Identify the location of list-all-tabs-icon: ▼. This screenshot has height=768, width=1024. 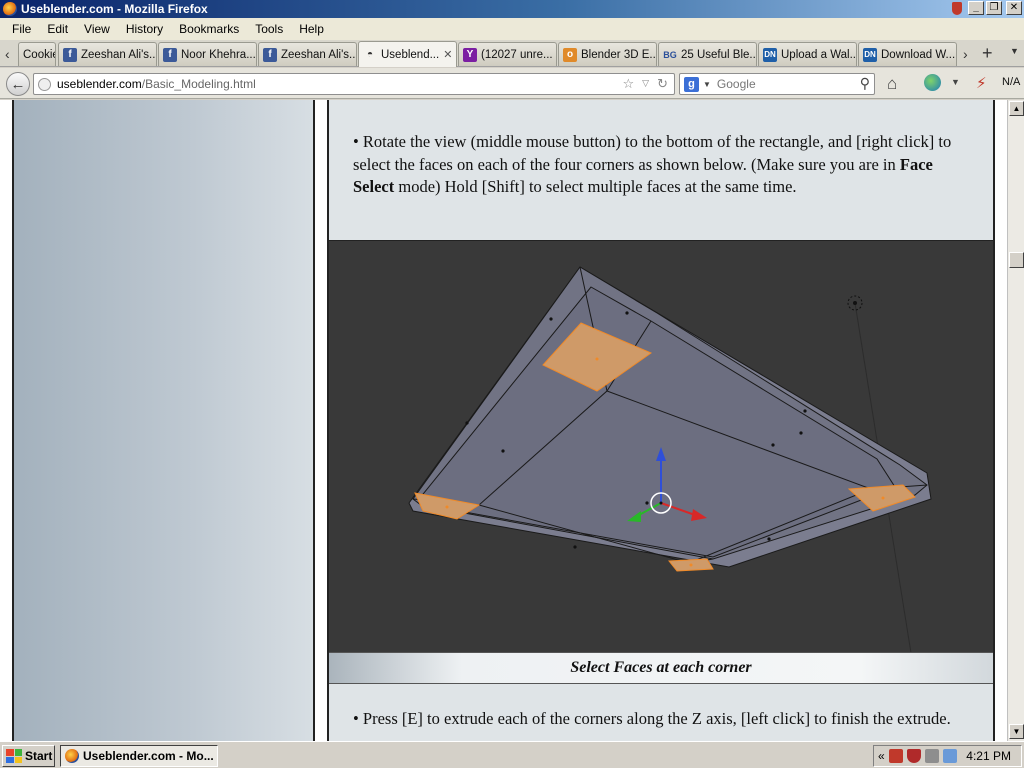
(1014, 51).